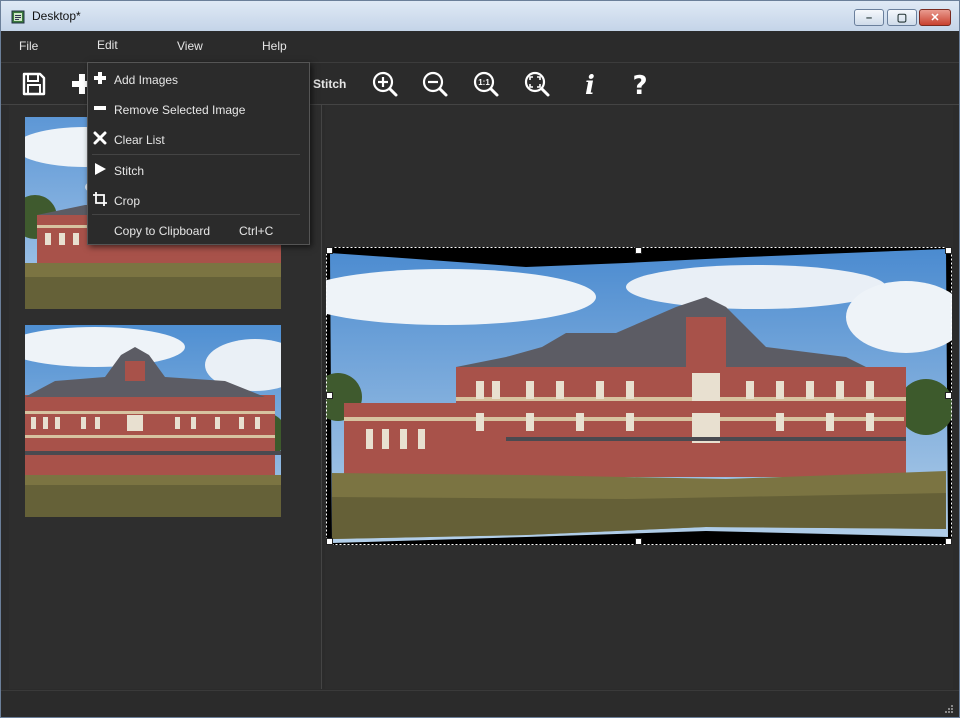 The width and height of the screenshot is (960, 718). I want to click on zoom-in-icon, so click(385, 84).